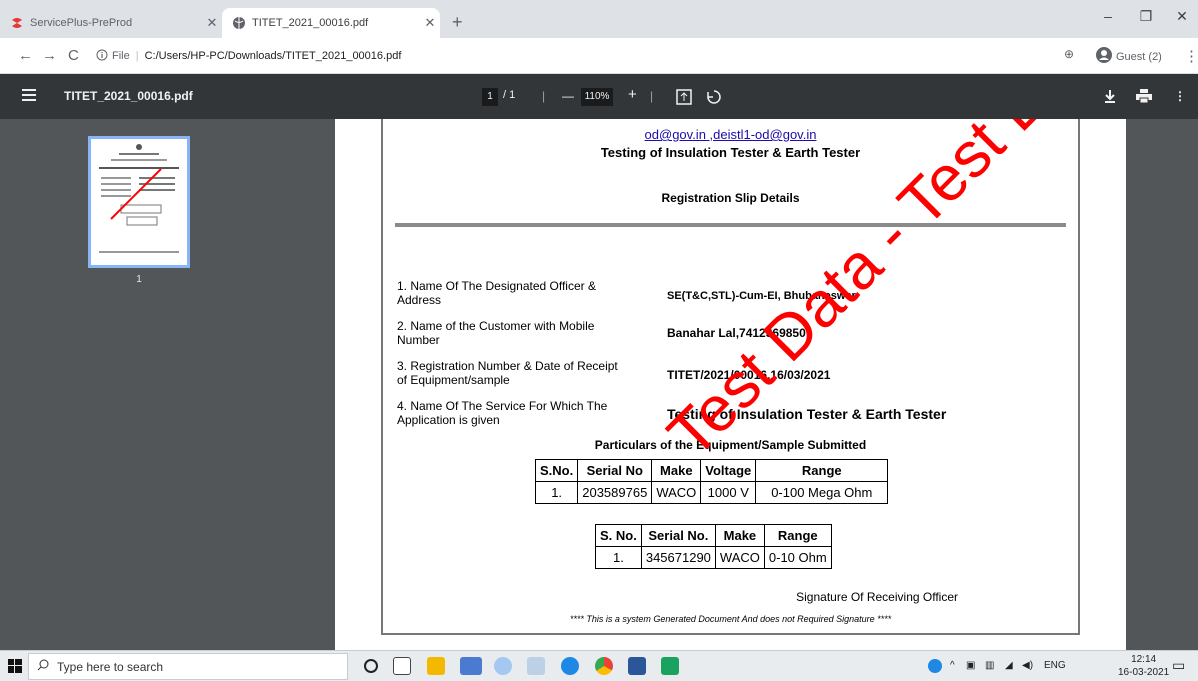 This screenshot has width=1198, height=681. What do you see at coordinates (678, 557) in the screenshot?
I see `table-cell: 345671290` at bounding box center [678, 557].